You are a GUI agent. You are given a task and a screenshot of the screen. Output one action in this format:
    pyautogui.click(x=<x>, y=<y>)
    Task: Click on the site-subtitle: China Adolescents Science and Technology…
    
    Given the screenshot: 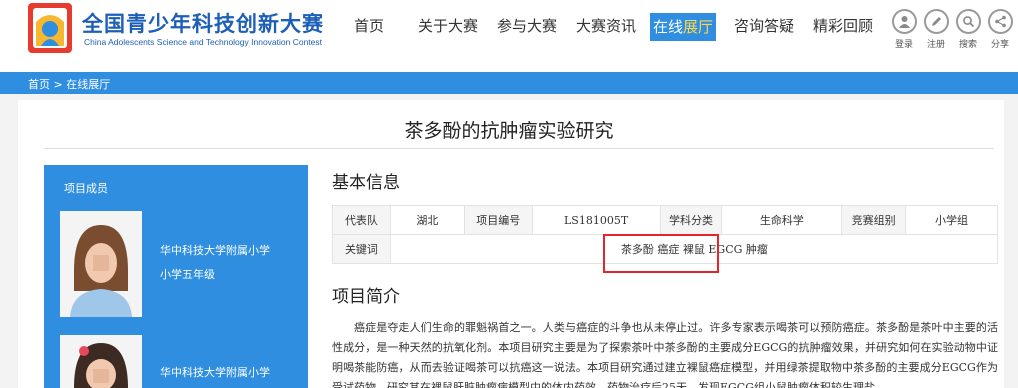 What is the action you would take?
    pyautogui.click(x=203, y=42)
    